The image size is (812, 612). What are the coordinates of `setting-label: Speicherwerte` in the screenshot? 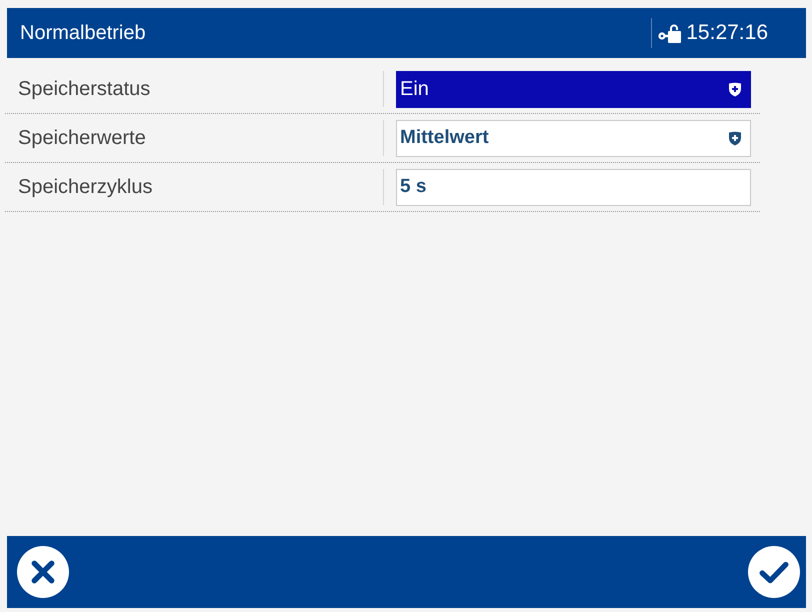 It's located at (82, 138).